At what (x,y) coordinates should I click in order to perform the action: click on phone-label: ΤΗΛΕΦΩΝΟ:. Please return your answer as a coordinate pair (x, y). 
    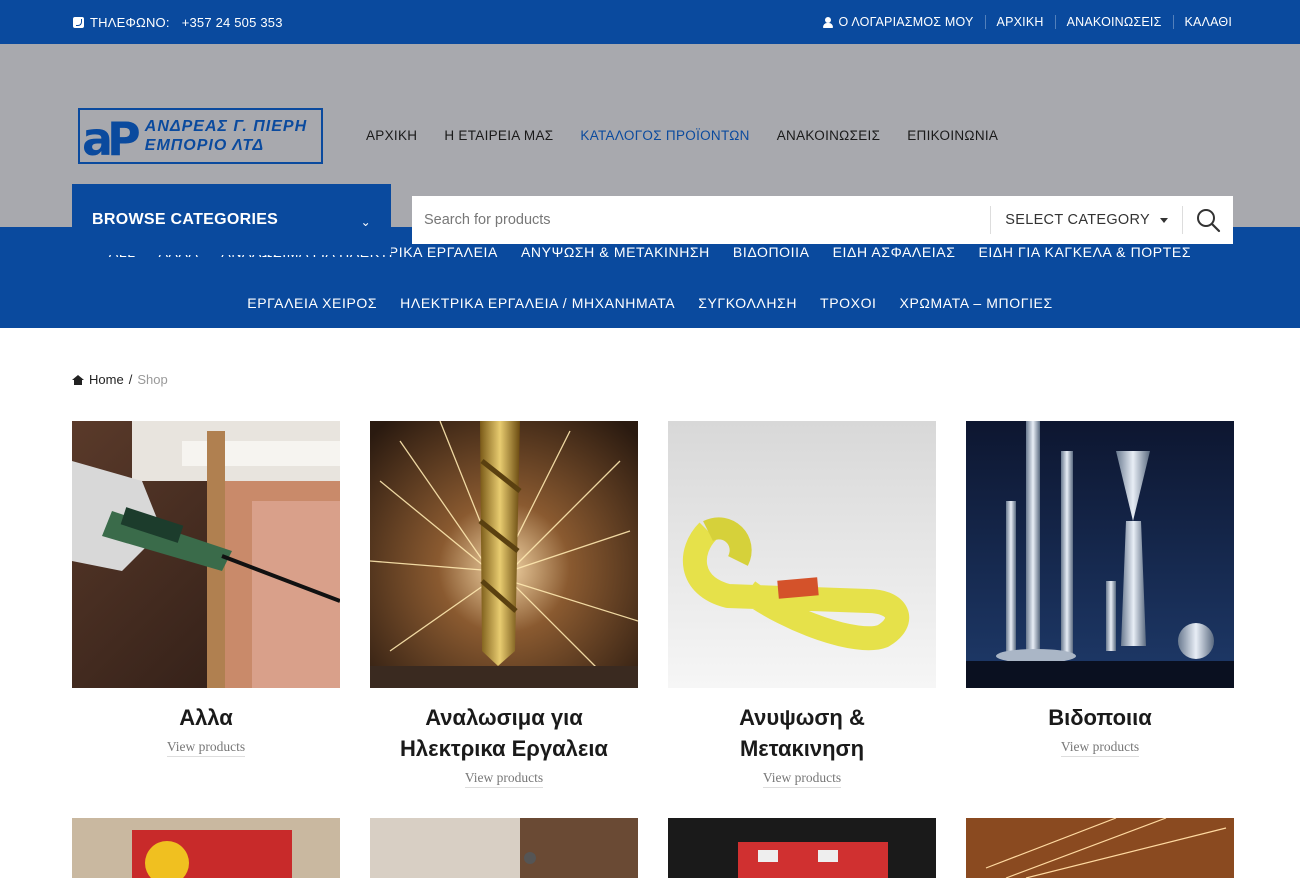
    Looking at the image, I should click on (130, 22).